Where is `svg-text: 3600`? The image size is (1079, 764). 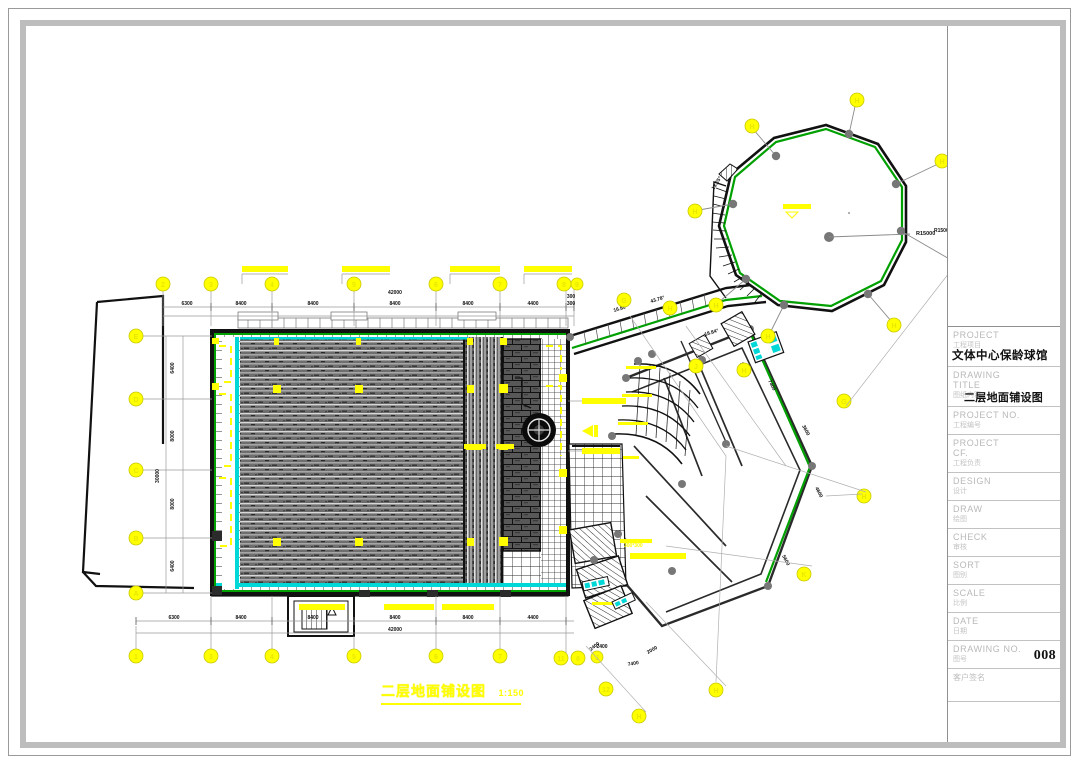
svg-text: 3600 is located at coordinates (805, 430).